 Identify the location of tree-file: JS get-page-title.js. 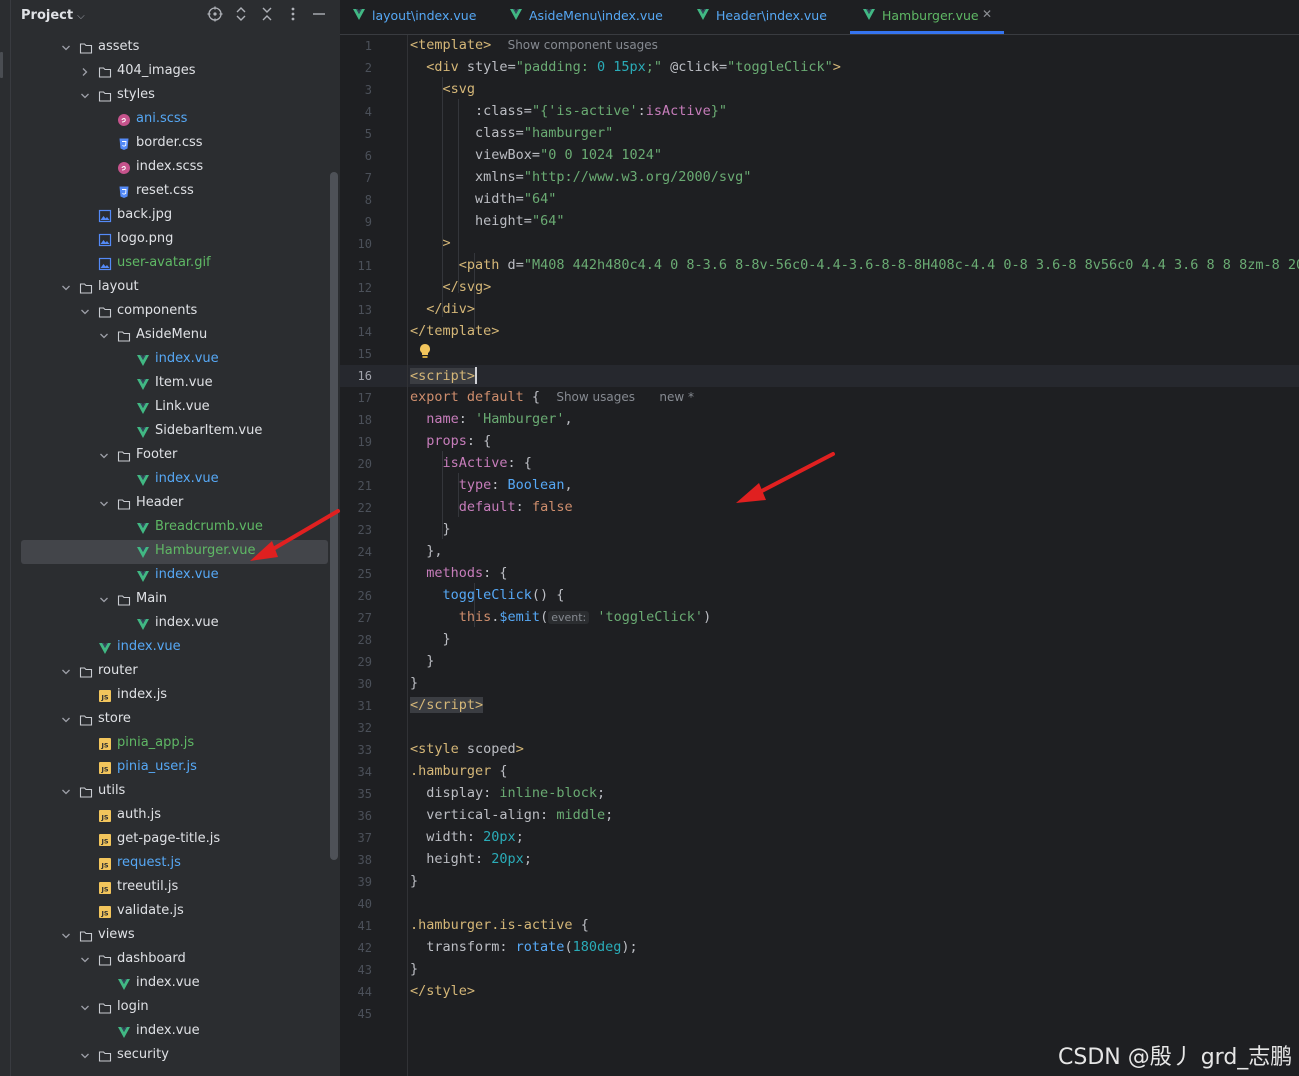
(169, 840).